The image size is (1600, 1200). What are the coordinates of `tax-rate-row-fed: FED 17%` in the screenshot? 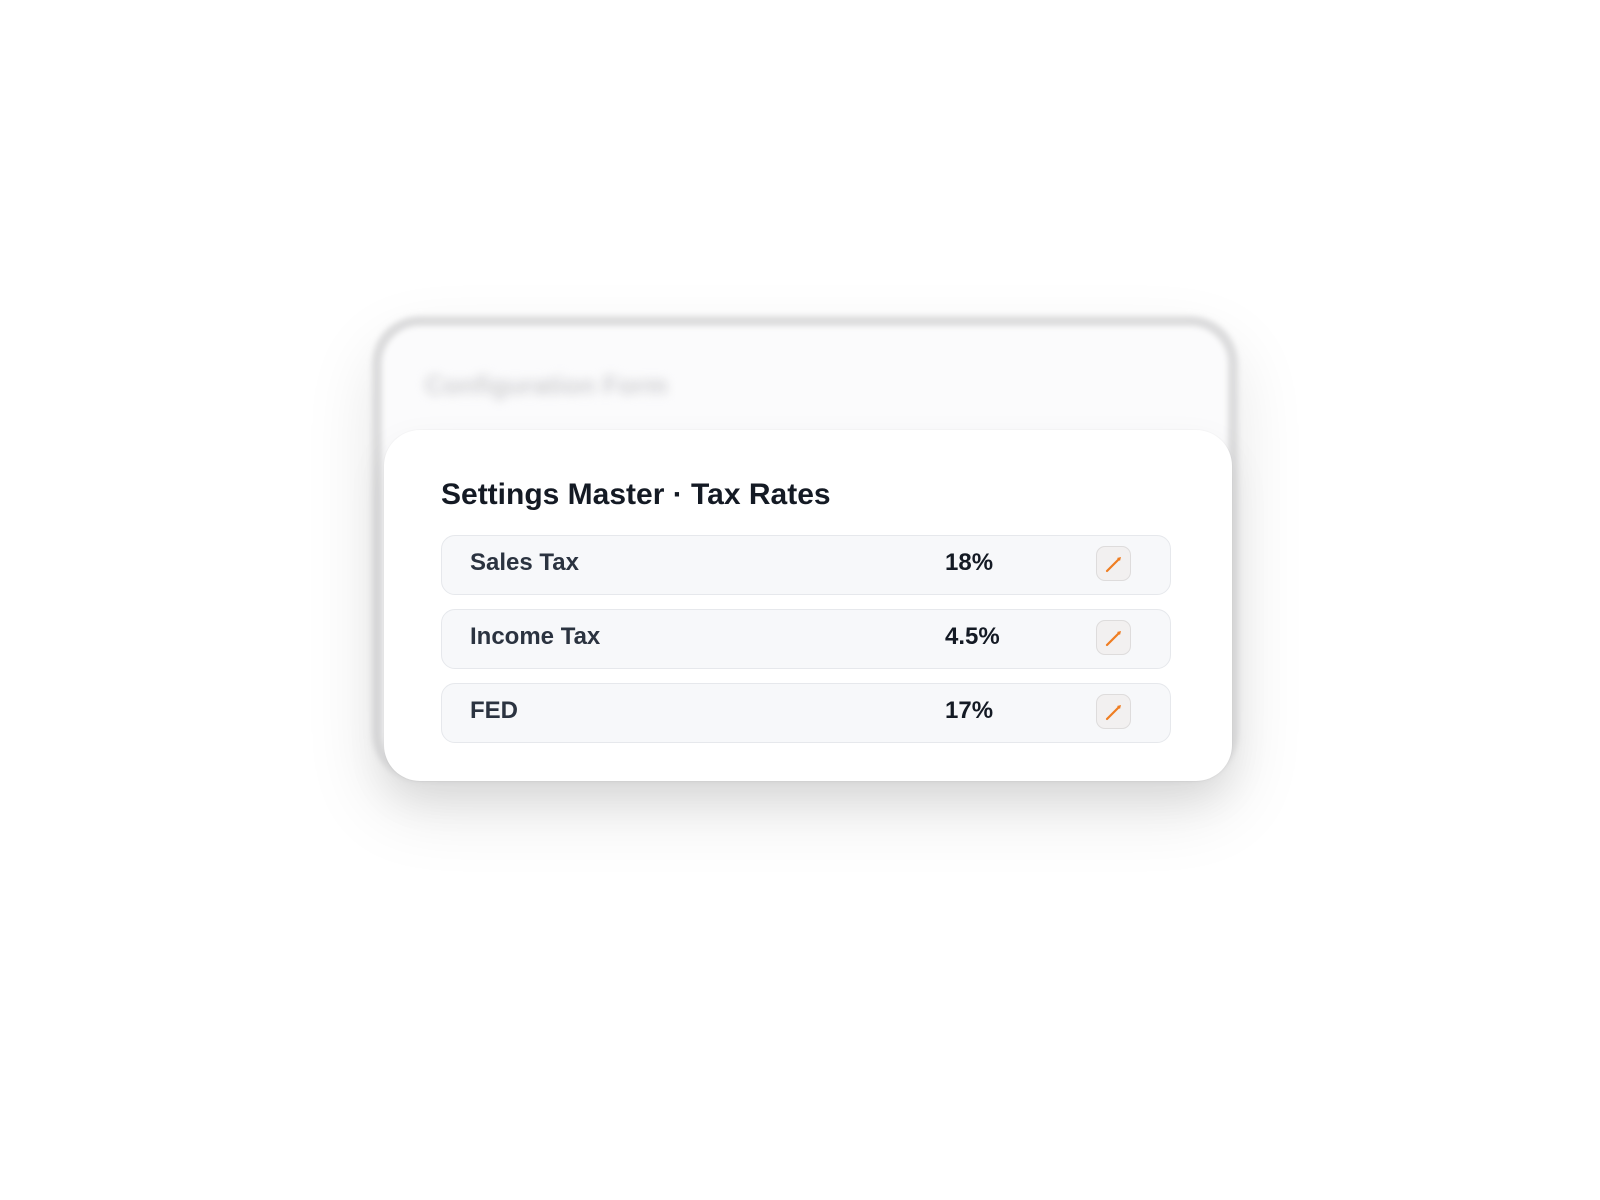 It's located at (806, 713).